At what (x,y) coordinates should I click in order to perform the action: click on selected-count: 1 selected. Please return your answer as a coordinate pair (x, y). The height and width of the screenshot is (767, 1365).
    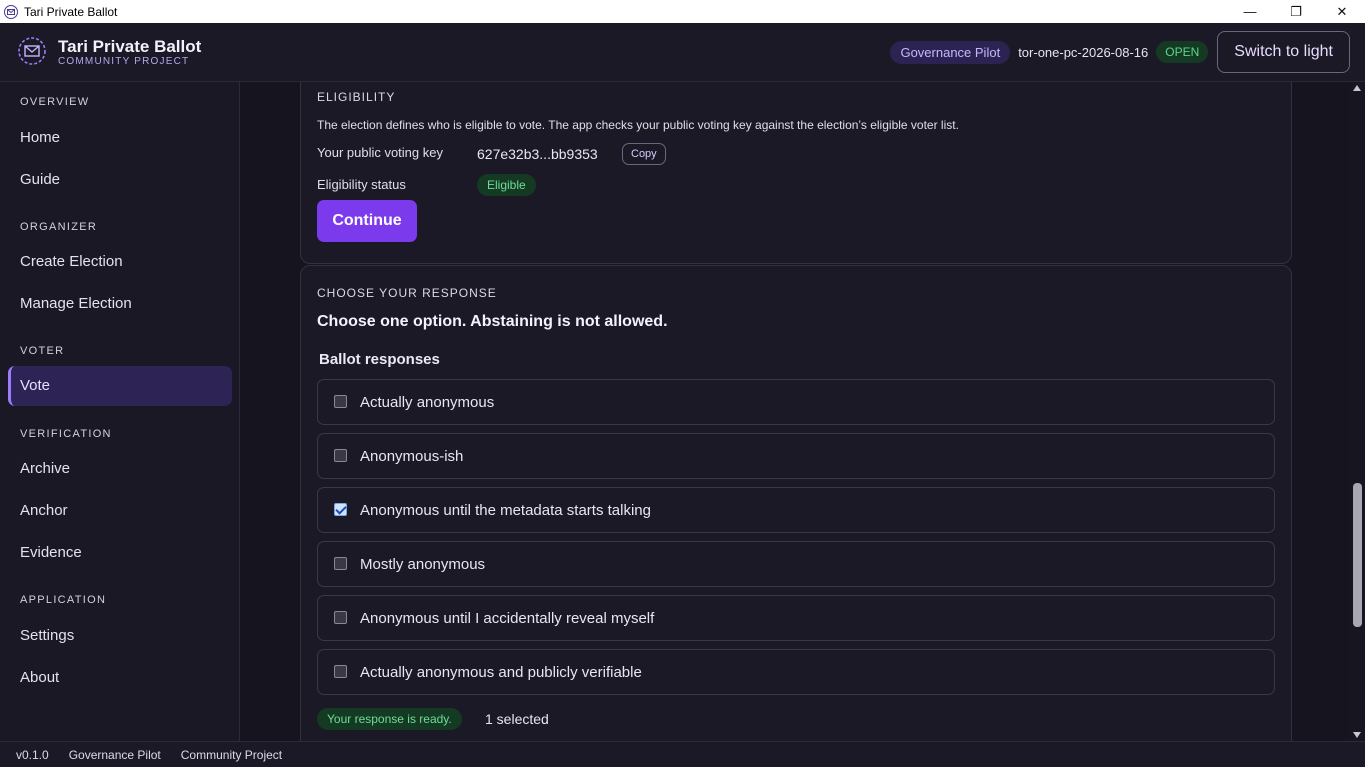
    Looking at the image, I should click on (517, 719).